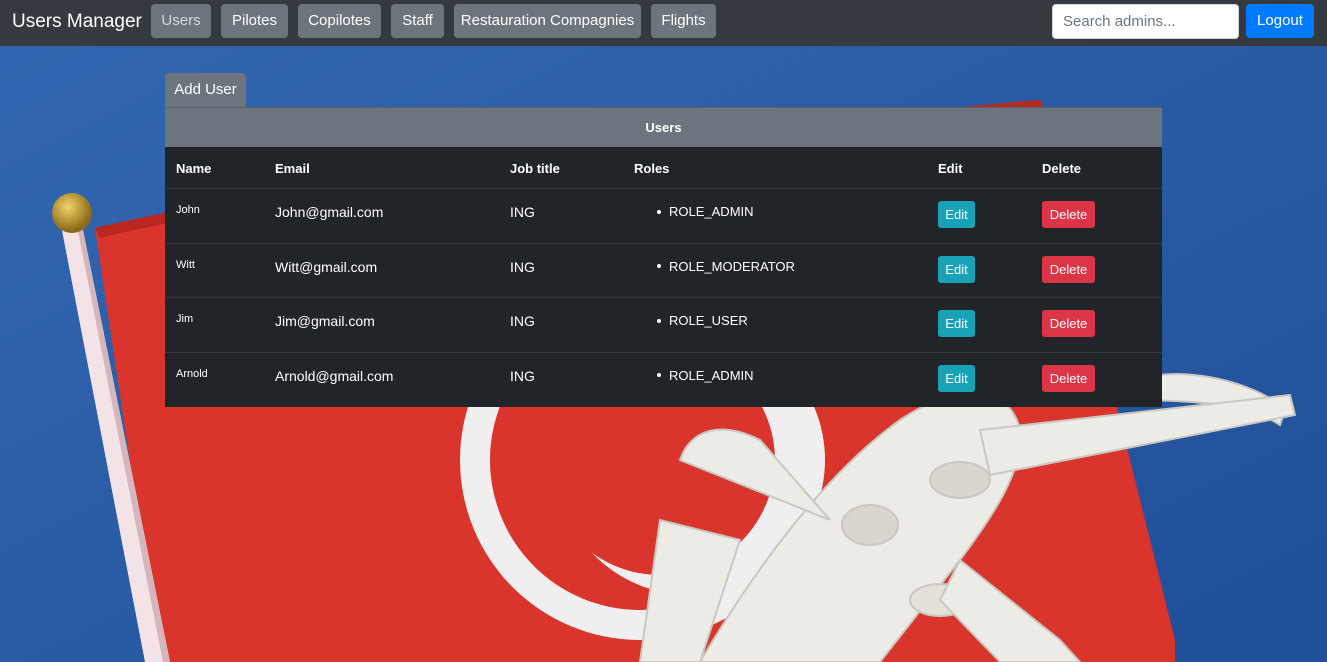  Describe the element at coordinates (194, 168) in the screenshot. I see `header-name: Name` at that location.